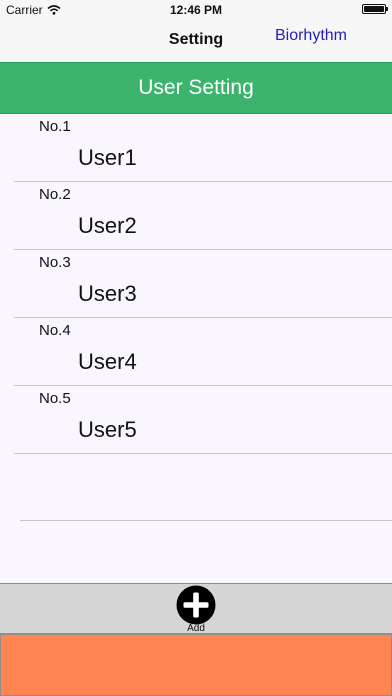 The width and height of the screenshot is (392, 696). I want to click on status-bar: Carrier 12:46 PM, so click(196, 10).